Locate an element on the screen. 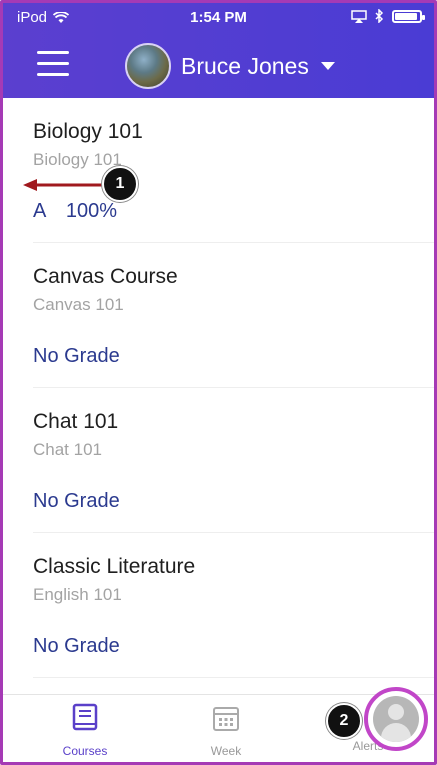  battery-icon is located at coordinates (408, 16).